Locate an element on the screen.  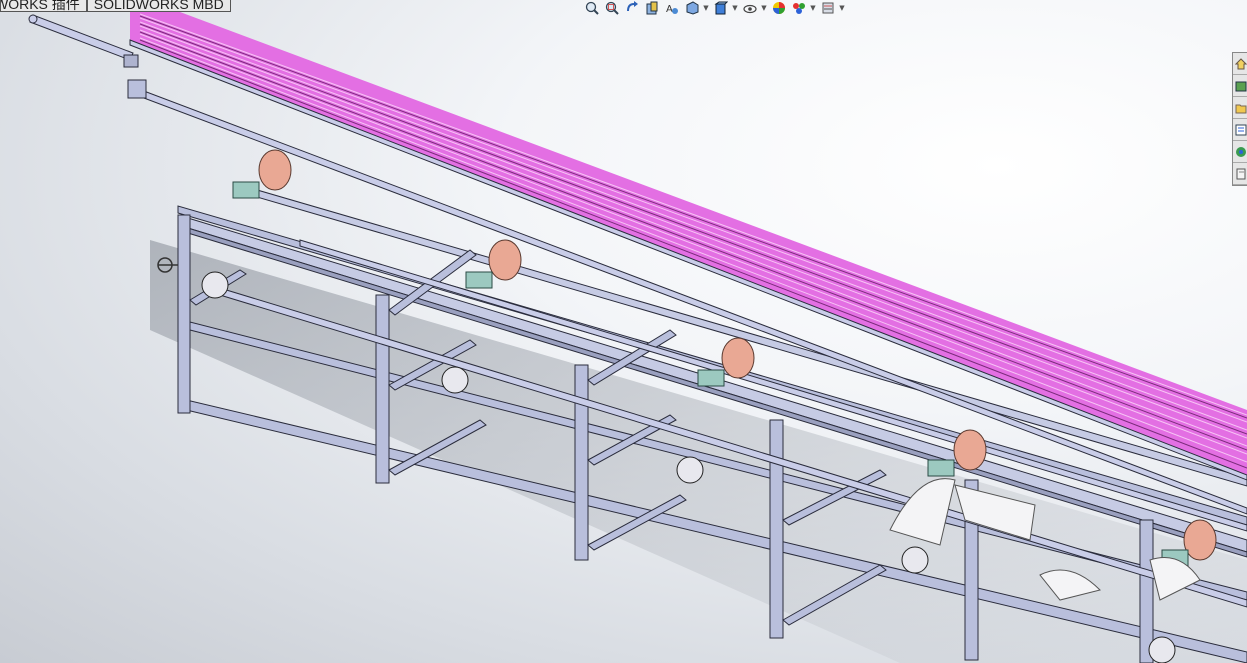
zoom-to-fit-icon is located at coordinates (592, 8).